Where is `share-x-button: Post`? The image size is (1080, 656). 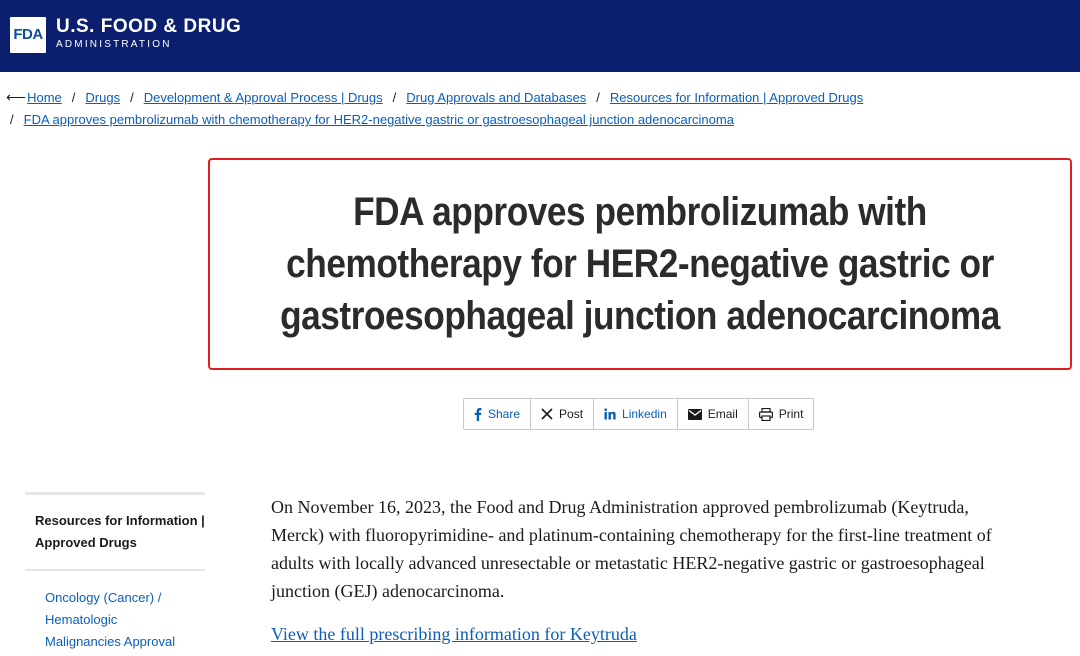 share-x-button: Post is located at coordinates (563, 414).